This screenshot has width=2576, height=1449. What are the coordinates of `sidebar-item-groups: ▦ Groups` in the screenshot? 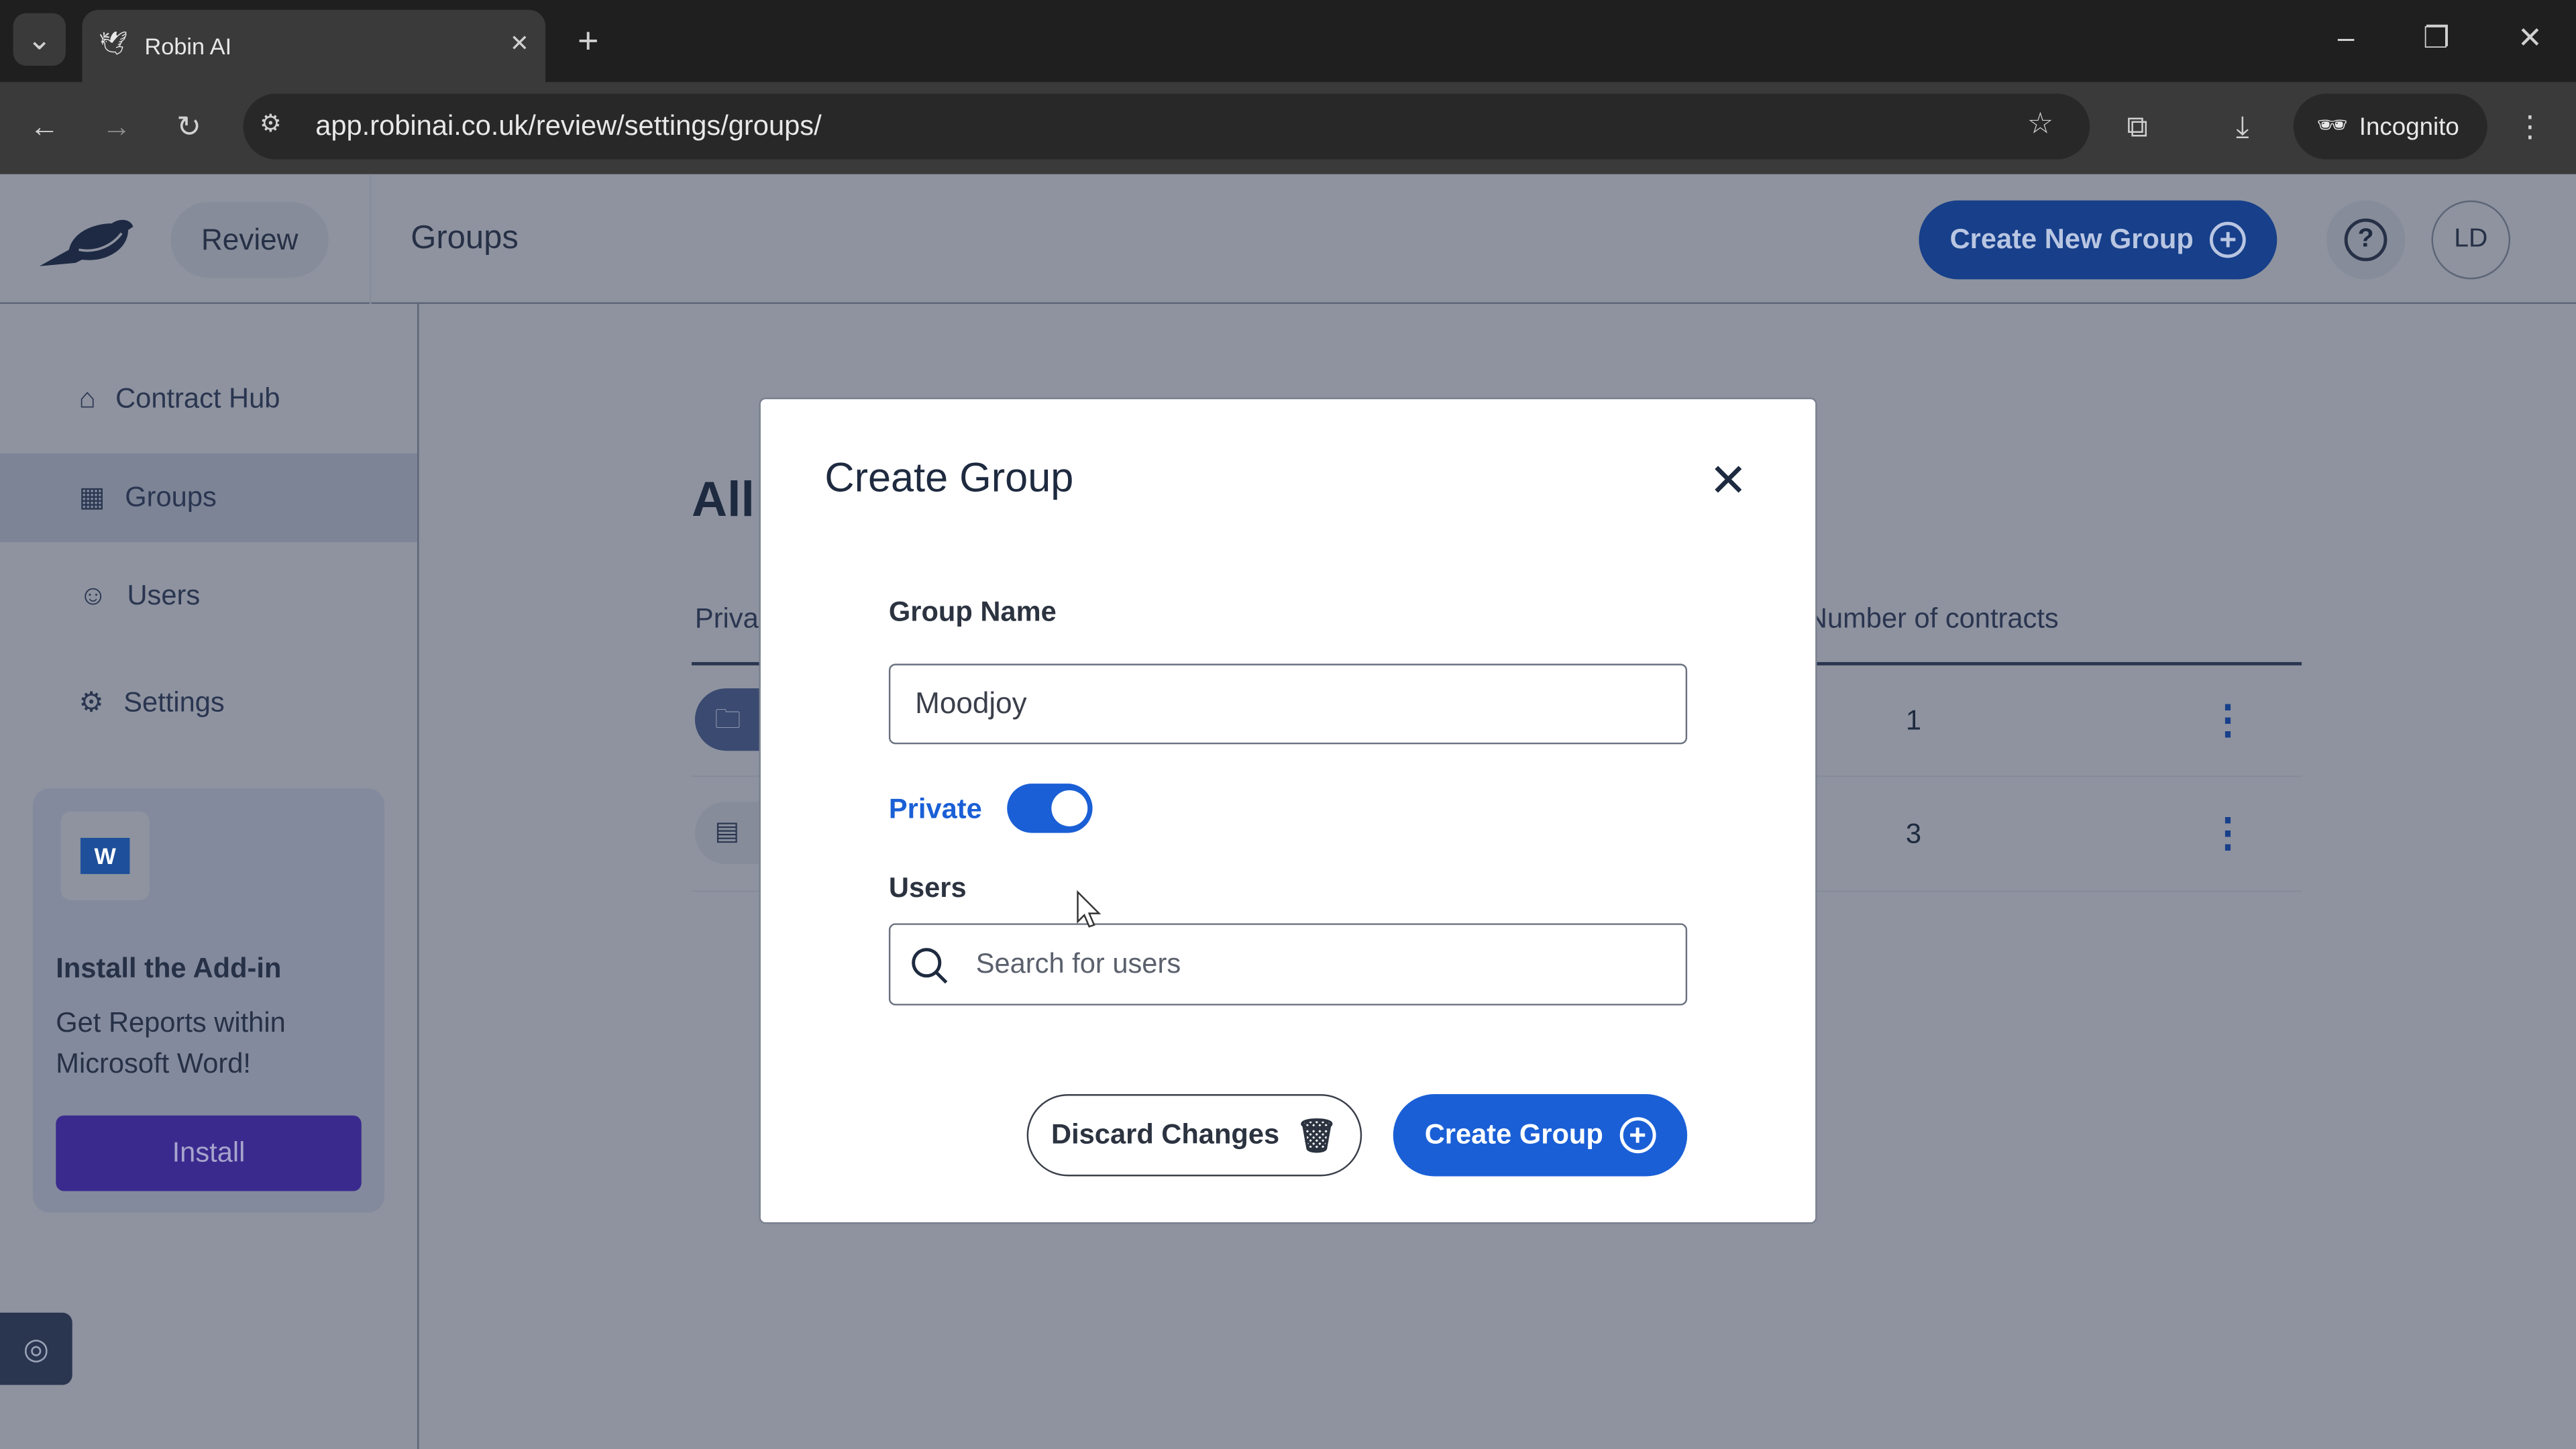 It's located at (209, 498).